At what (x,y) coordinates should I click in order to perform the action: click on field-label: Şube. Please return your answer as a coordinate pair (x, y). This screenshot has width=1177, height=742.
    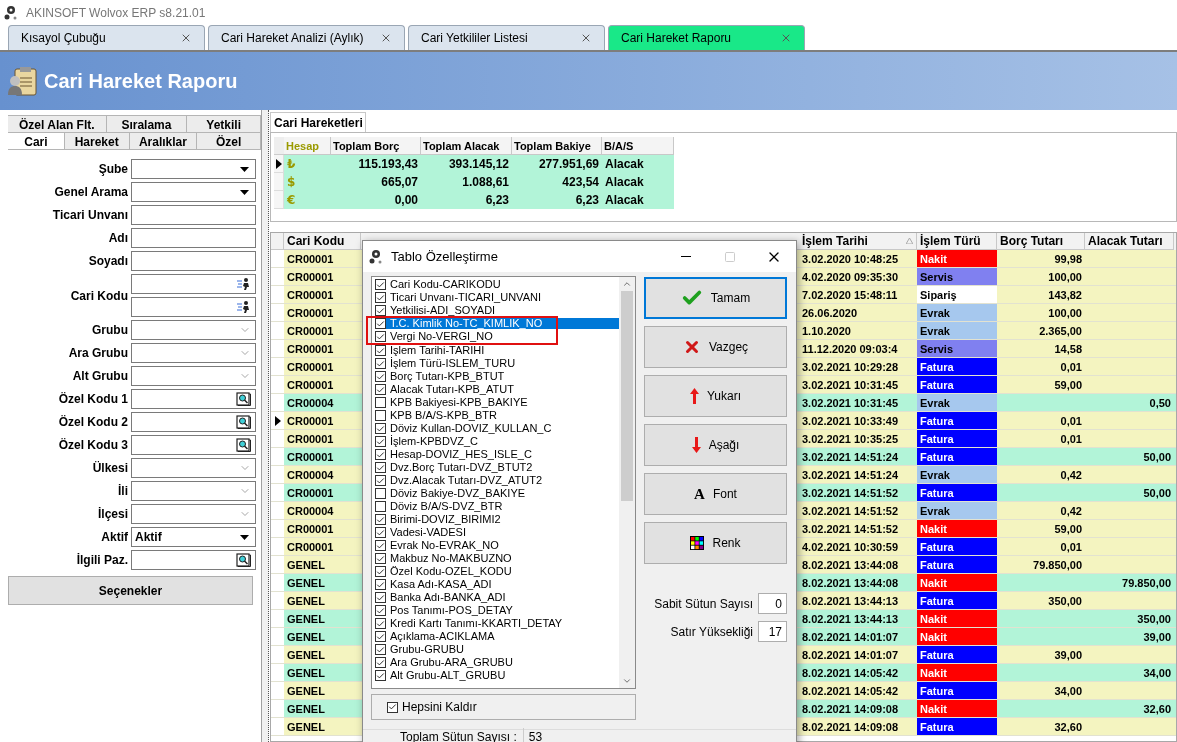
    Looking at the image, I should click on (112, 169).